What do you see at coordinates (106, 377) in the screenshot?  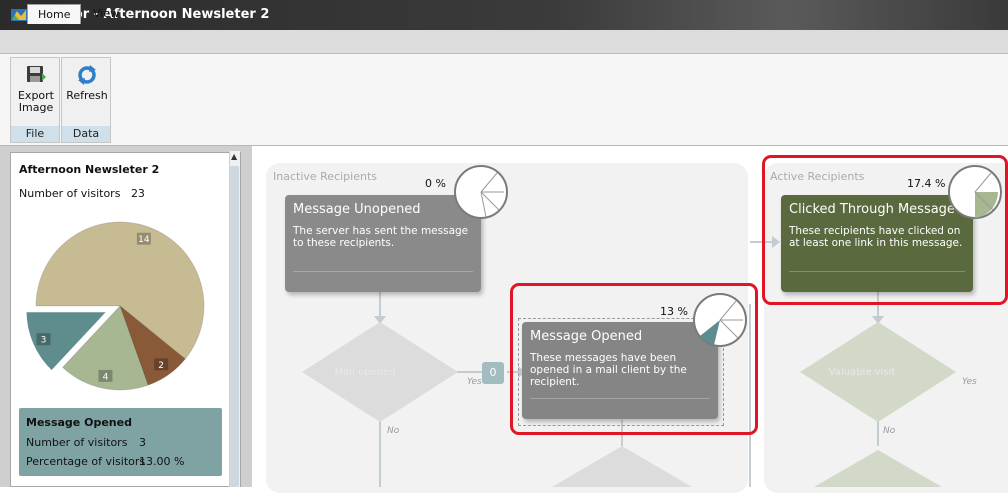 I see `pie-label-4: 4` at bounding box center [106, 377].